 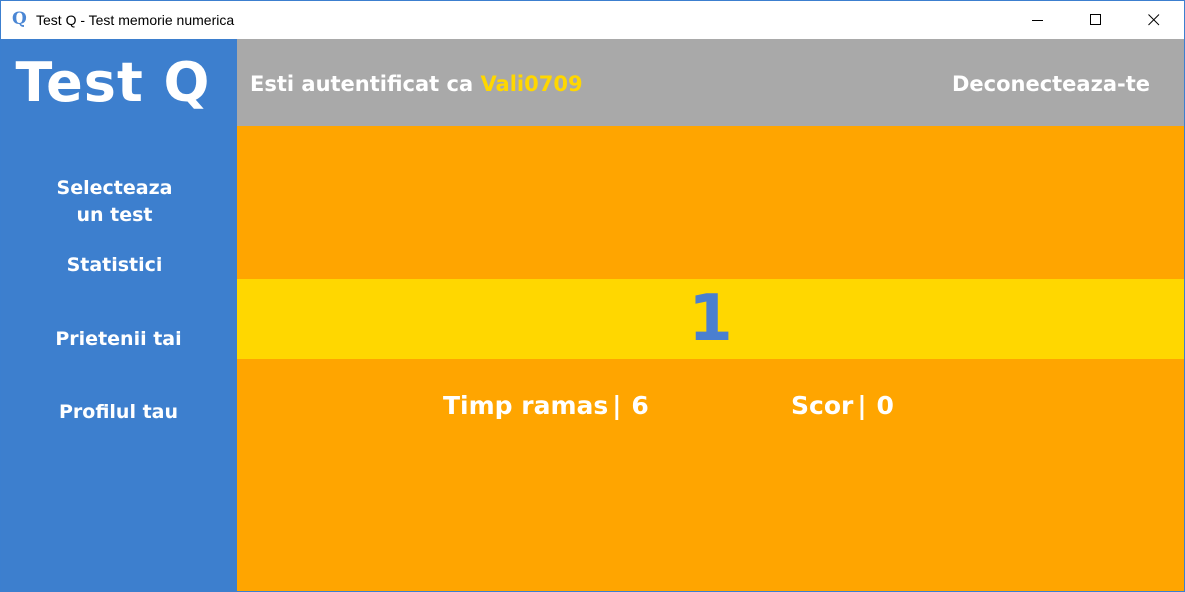 What do you see at coordinates (114, 215) in the screenshot?
I see `nav-select-test-line2: un test` at bounding box center [114, 215].